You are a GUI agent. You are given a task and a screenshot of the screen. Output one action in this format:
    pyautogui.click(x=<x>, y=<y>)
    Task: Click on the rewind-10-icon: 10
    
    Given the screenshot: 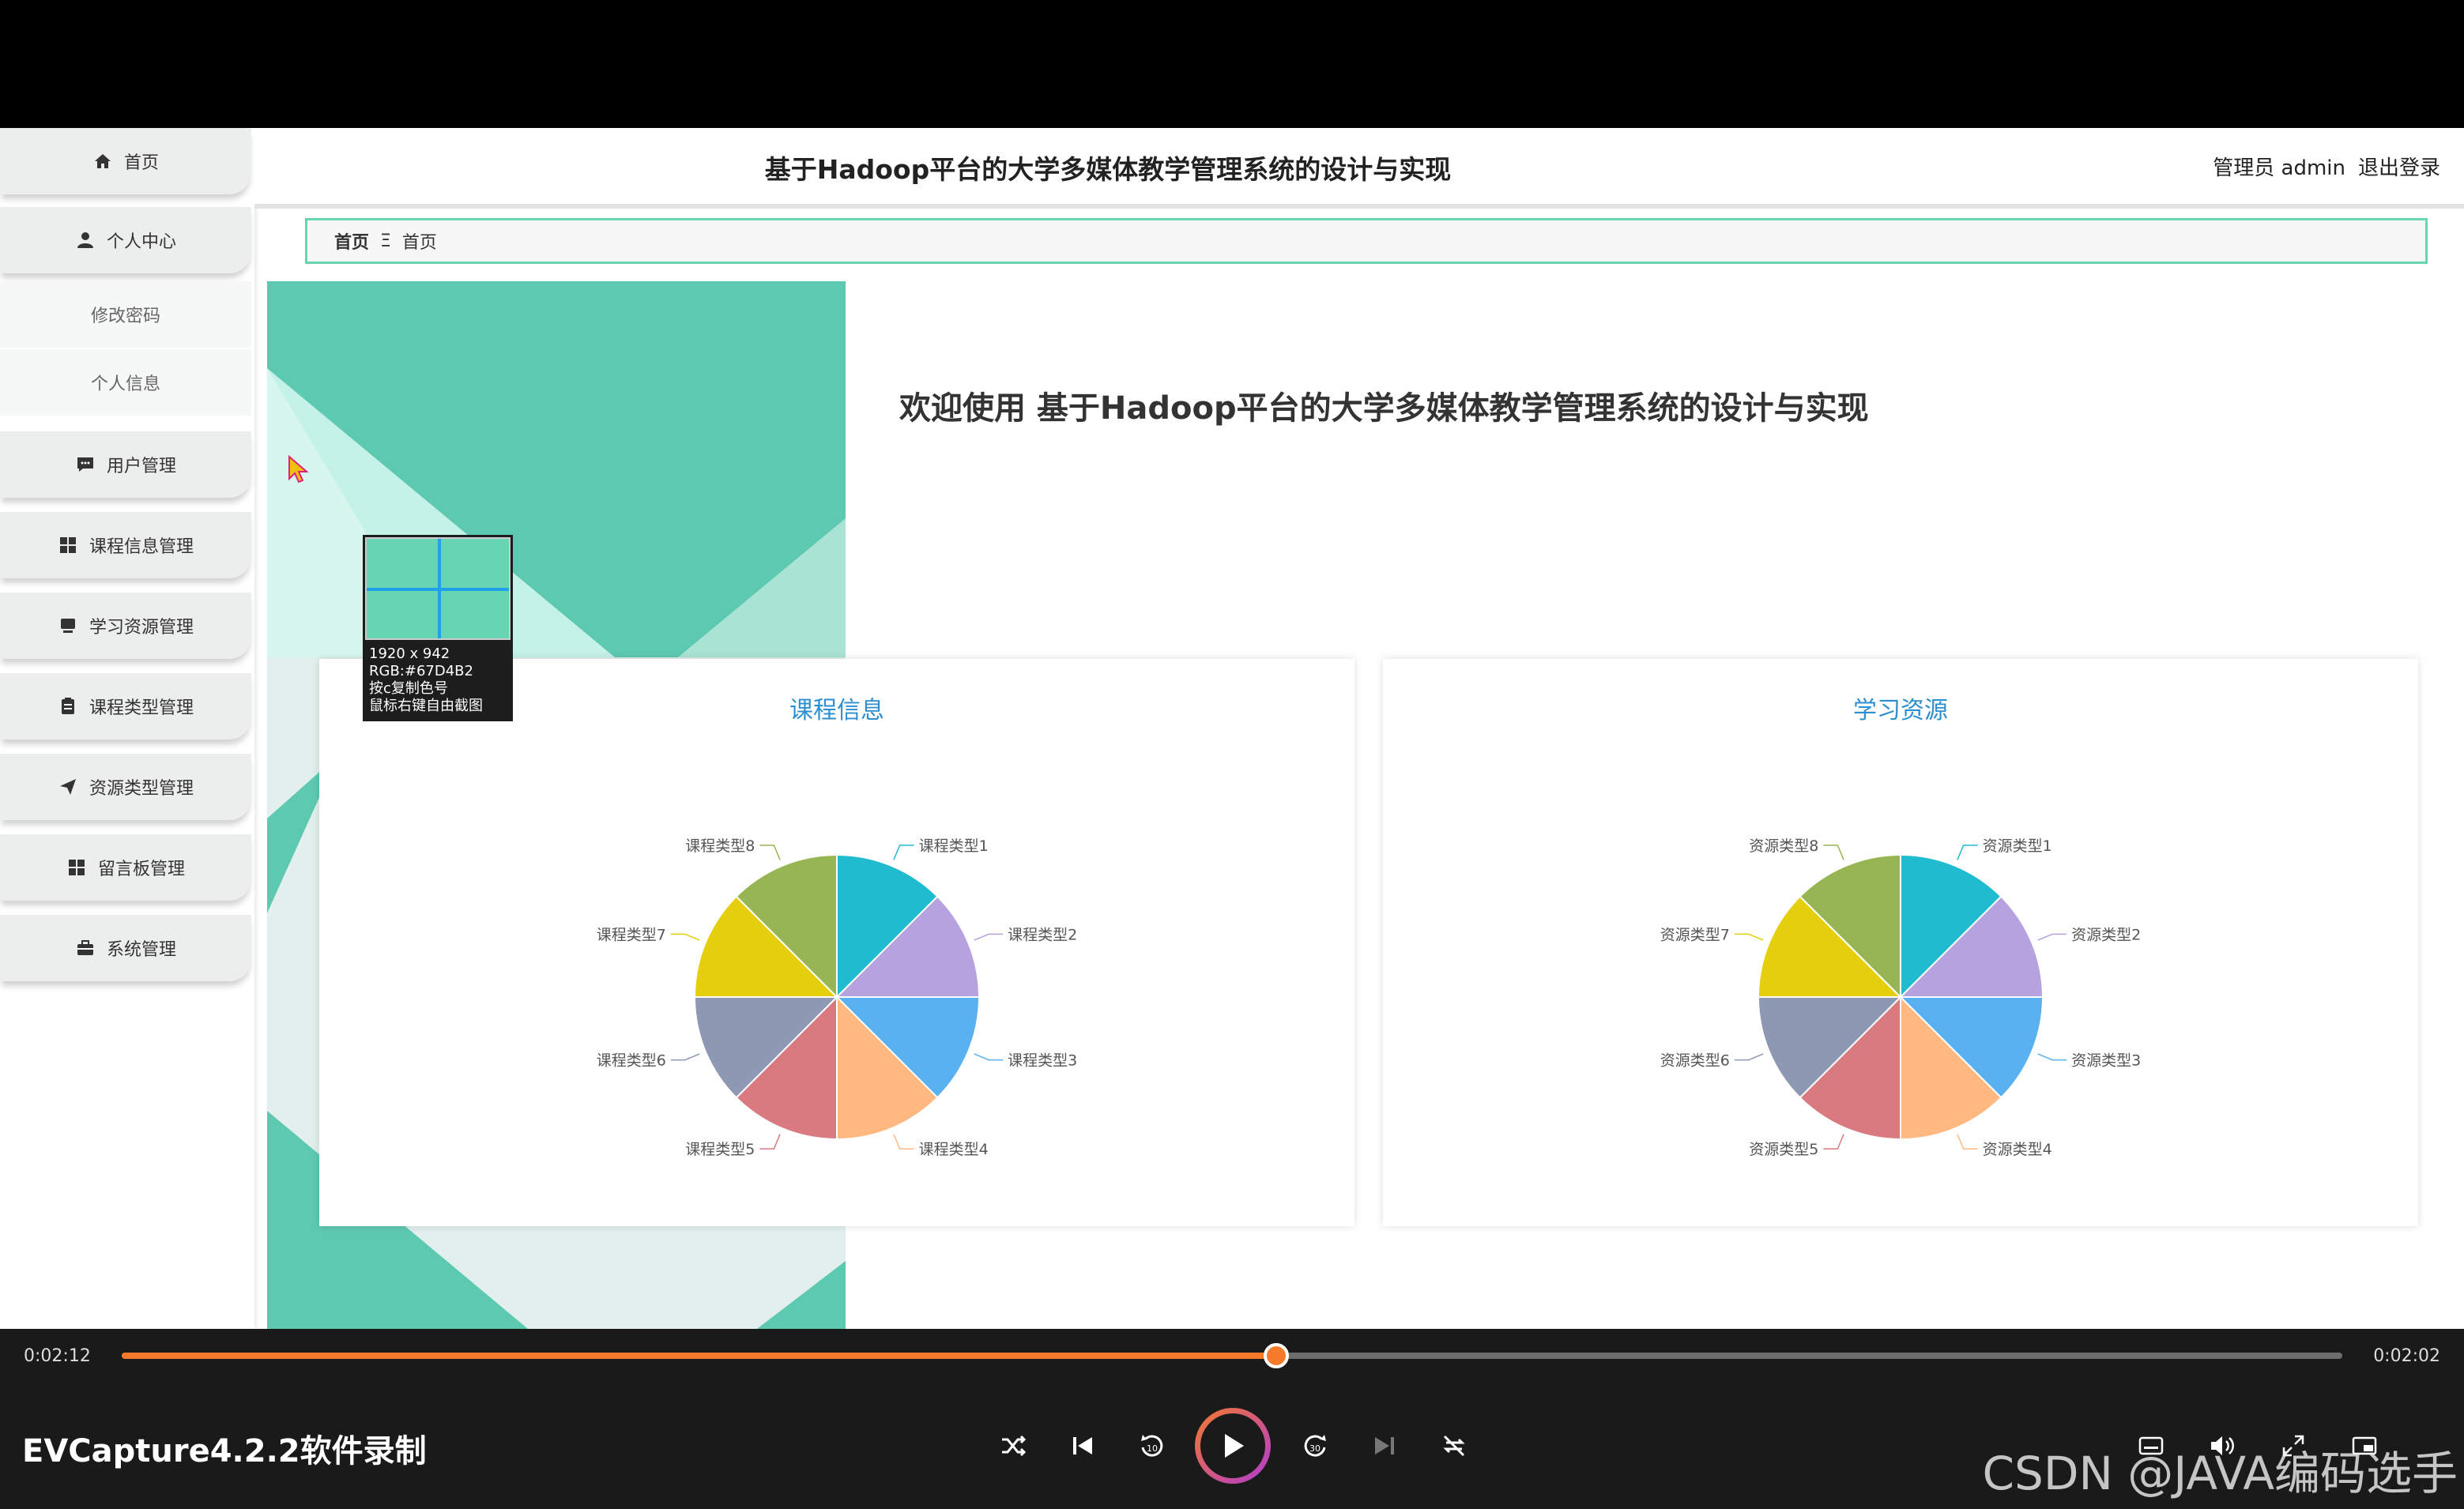 What is the action you would take?
    pyautogui.click(x=1152, y=1446)
    